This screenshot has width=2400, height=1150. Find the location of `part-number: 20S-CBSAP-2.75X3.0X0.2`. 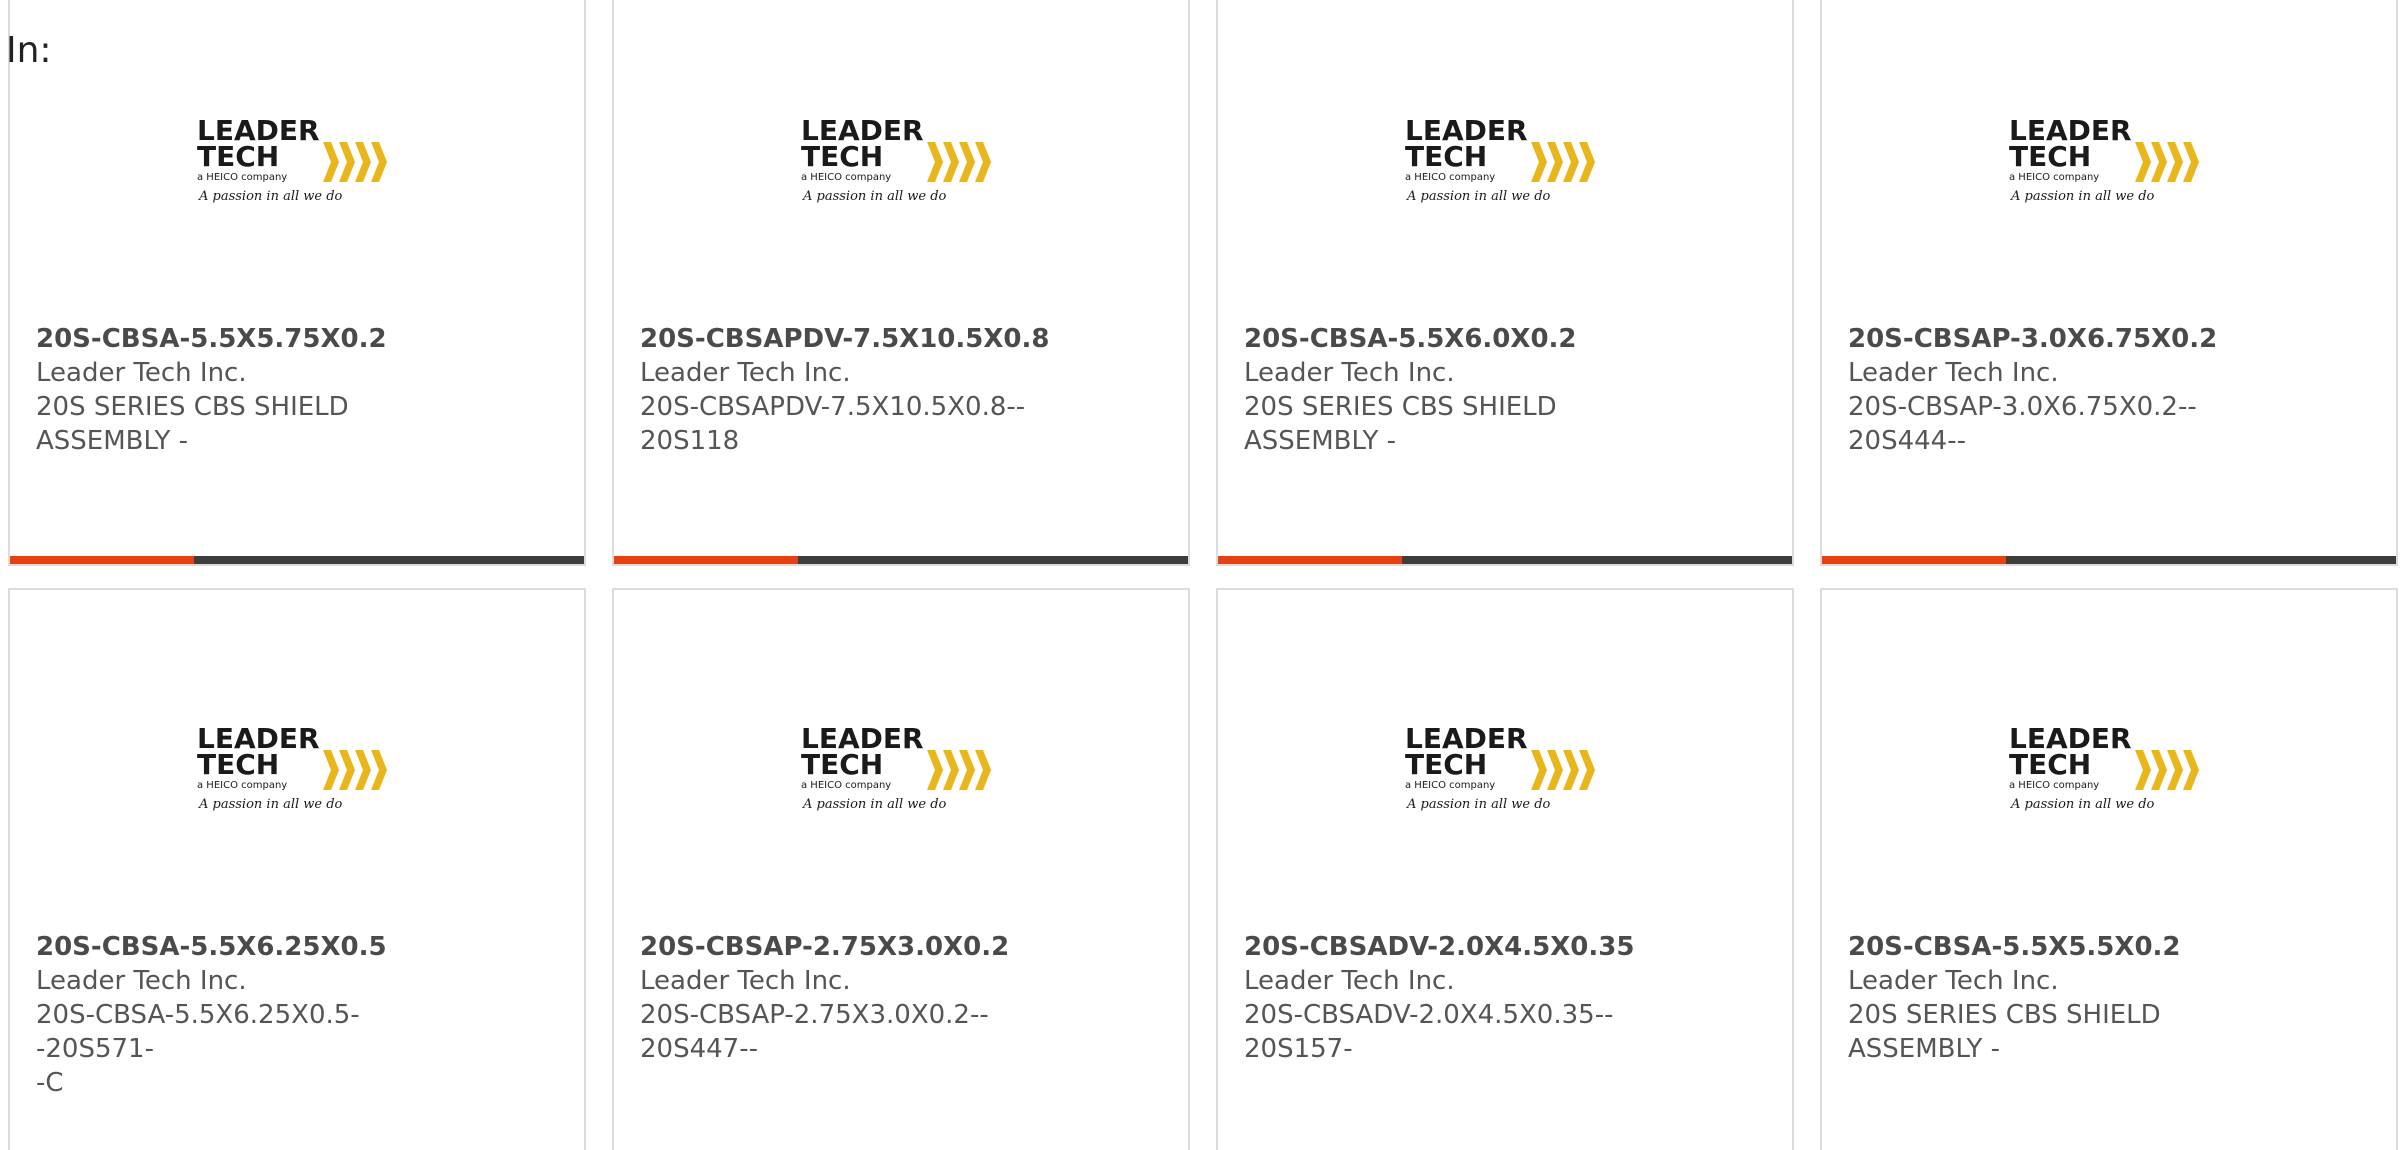

part-number: 20S-CBSAP-2.75X3.0X0.2 is located at coordinates (860, 947).